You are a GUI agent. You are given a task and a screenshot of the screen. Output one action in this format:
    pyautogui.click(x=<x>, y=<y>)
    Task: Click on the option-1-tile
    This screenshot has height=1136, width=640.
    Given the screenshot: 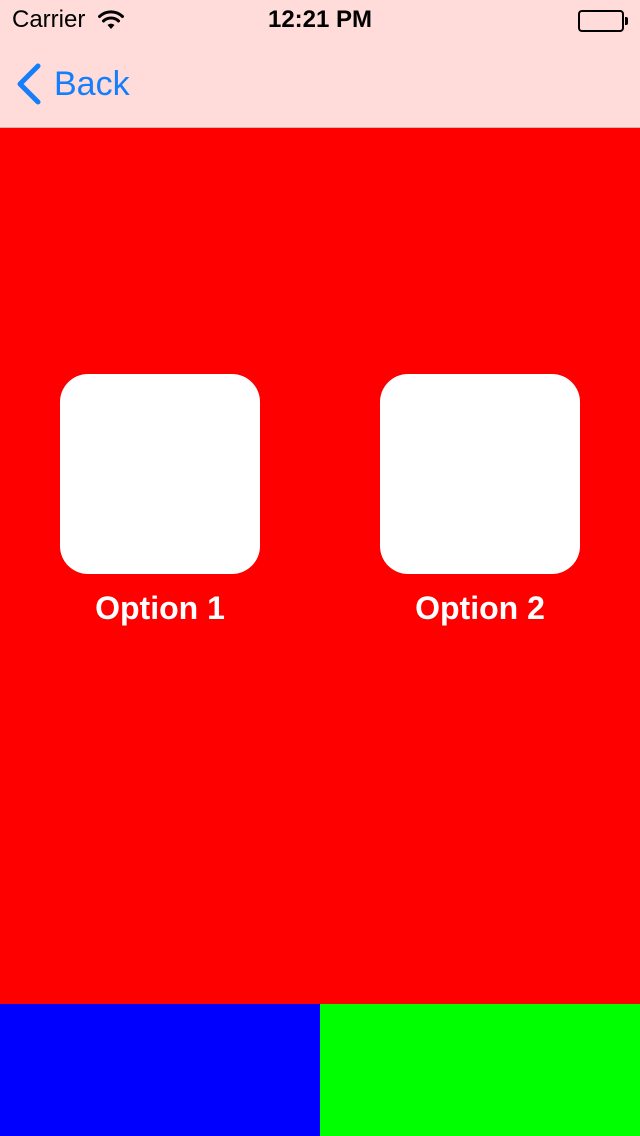 What is the action you would take?
    pyautogui.click(x=160, y=474)
    